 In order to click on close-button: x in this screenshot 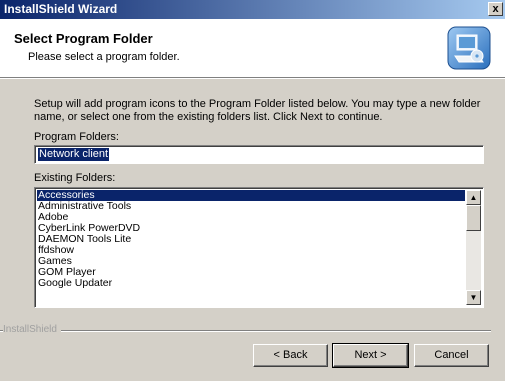, I will do `click(495, 9)`.